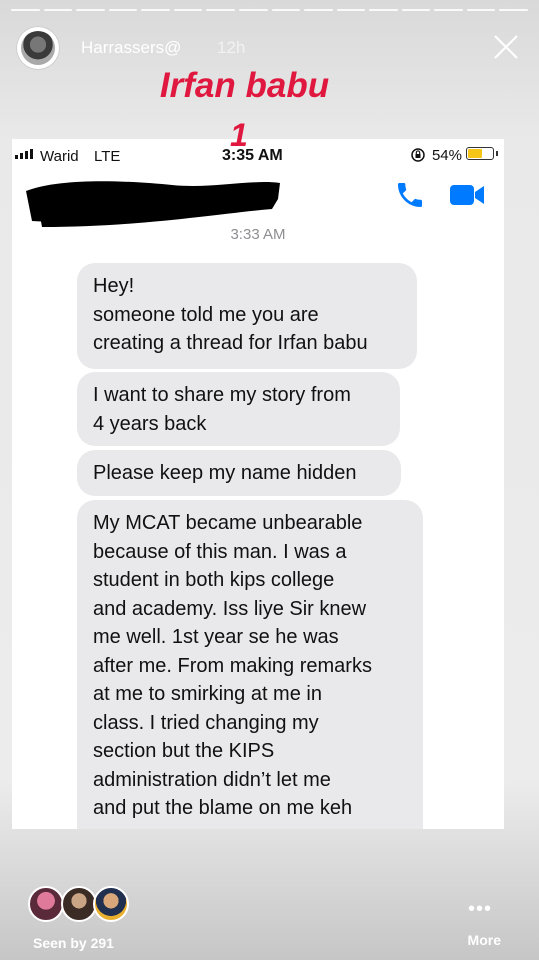 This screenshot has width=539, height=960. What do you see at coordinates (230, 343) in the screenshot?
I see `message-line: creating a thread for Irfan babu` at bounding box center [230, 343].